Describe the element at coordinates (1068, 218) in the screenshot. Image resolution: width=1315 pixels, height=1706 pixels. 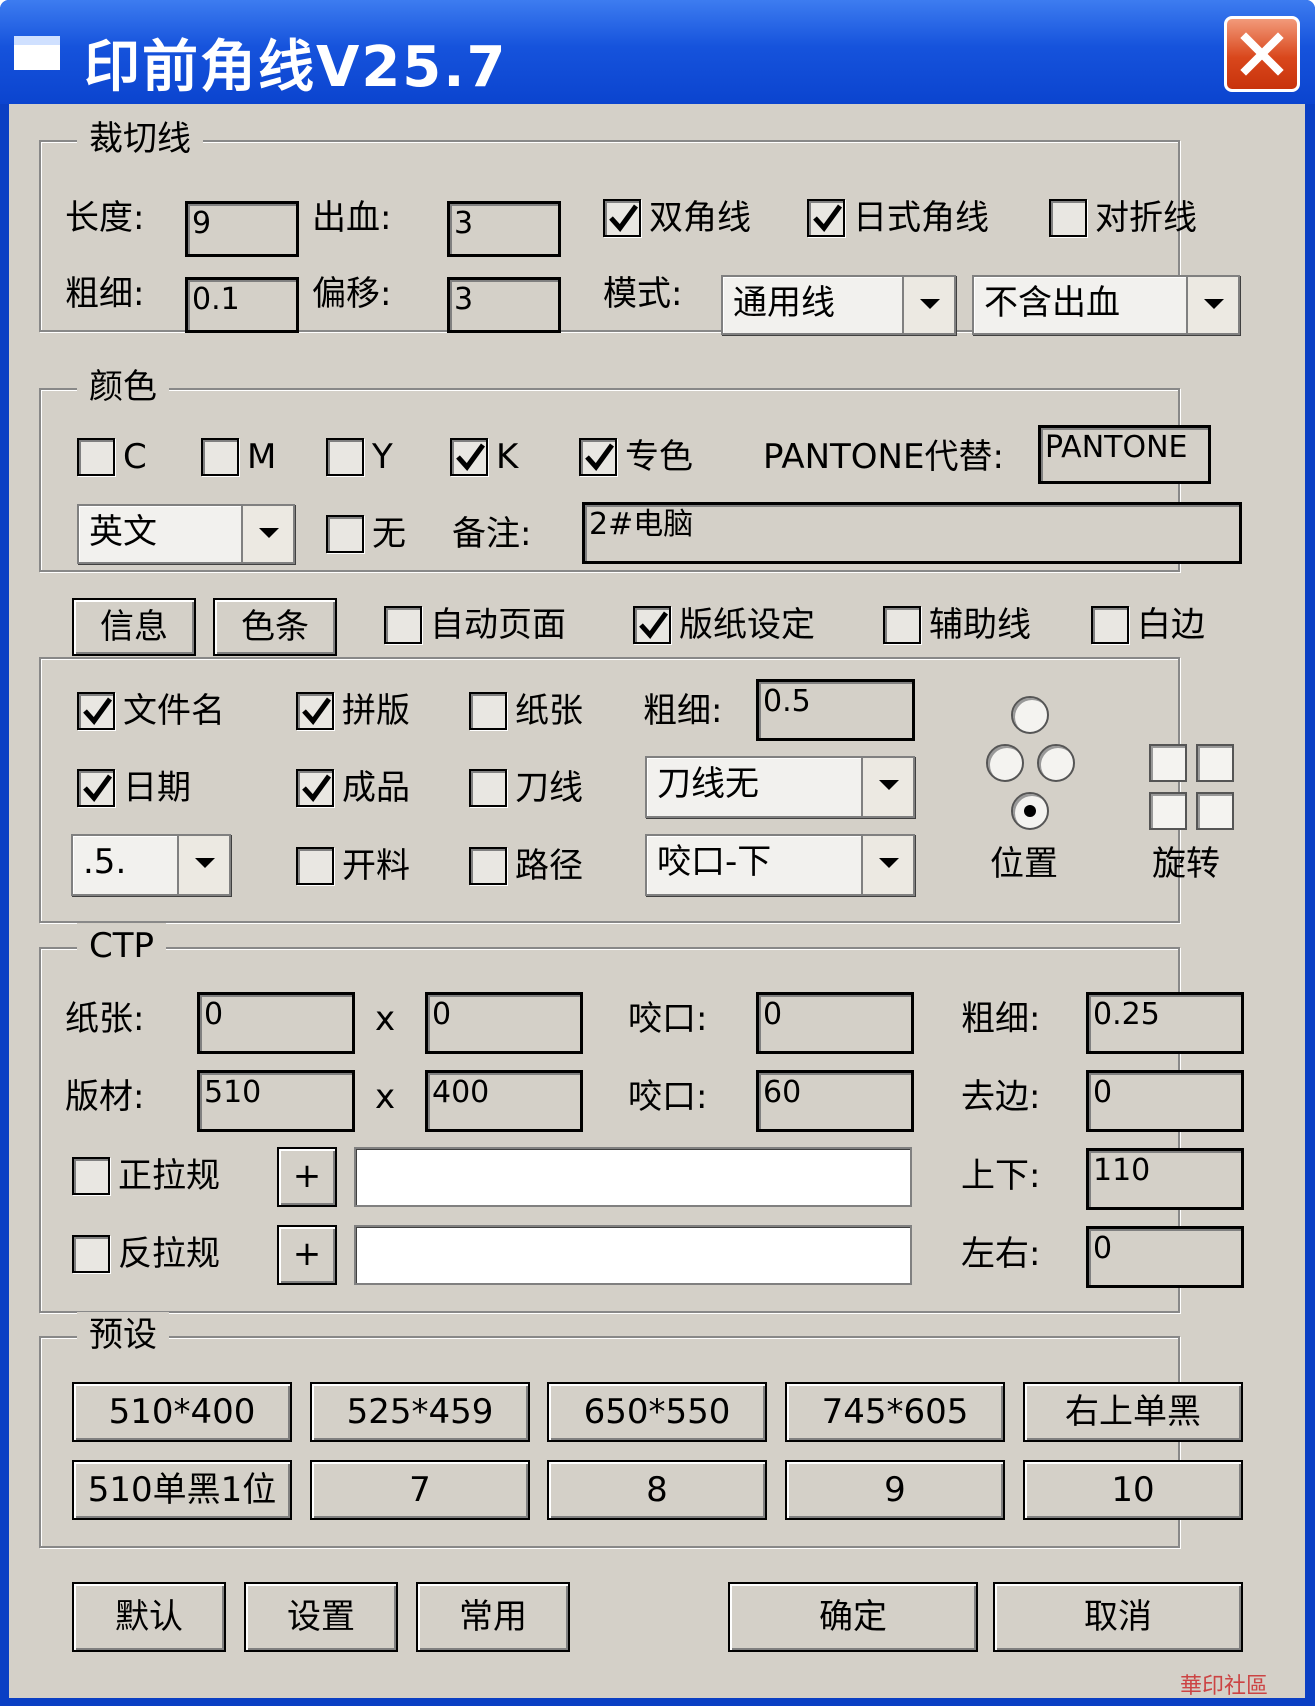
I see `fold-line-box` at that location.